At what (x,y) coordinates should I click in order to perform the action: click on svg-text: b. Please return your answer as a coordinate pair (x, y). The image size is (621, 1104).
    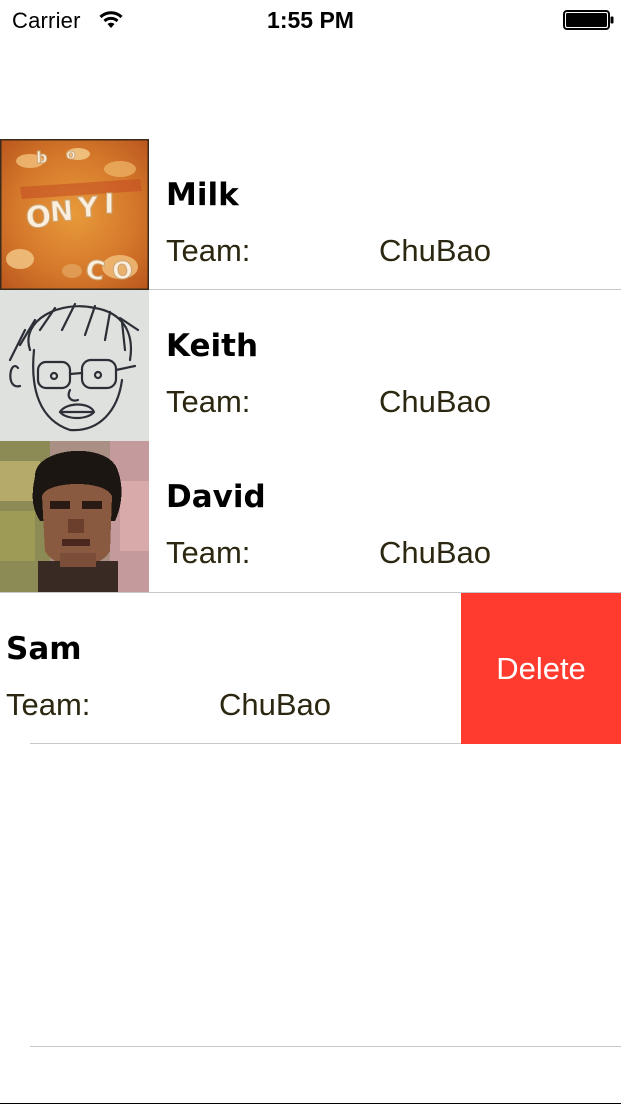
    Looking at the image, I should click on (41, 157).